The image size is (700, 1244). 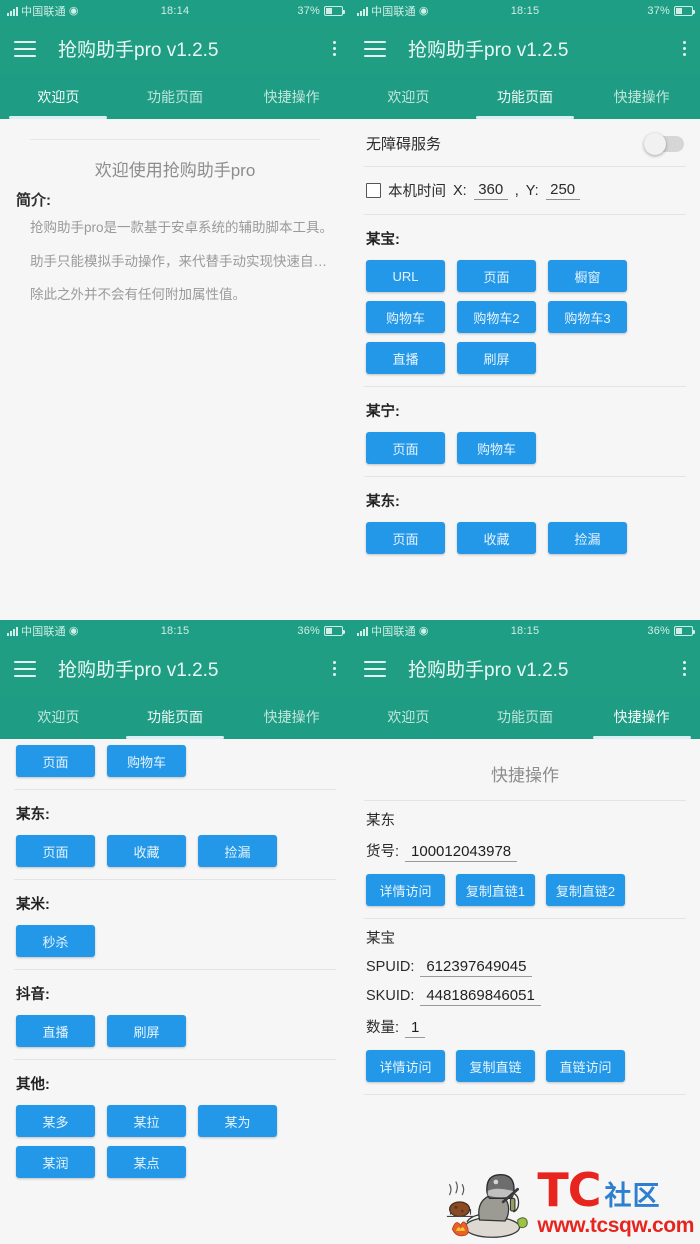 I want to click on intro-paragraph: 除此之外并不会有任何附加属性值。, so click(x=138, y=295).